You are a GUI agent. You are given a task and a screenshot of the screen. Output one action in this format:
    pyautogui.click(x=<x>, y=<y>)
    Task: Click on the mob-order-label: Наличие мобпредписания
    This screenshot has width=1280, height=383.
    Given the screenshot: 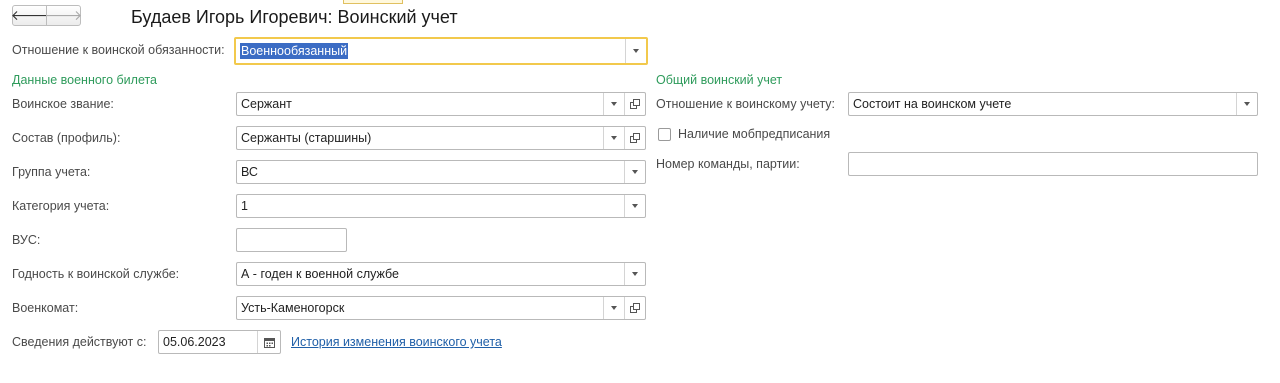 What is the action you would take?
    pyautogui.click(x=754, y=134)
    